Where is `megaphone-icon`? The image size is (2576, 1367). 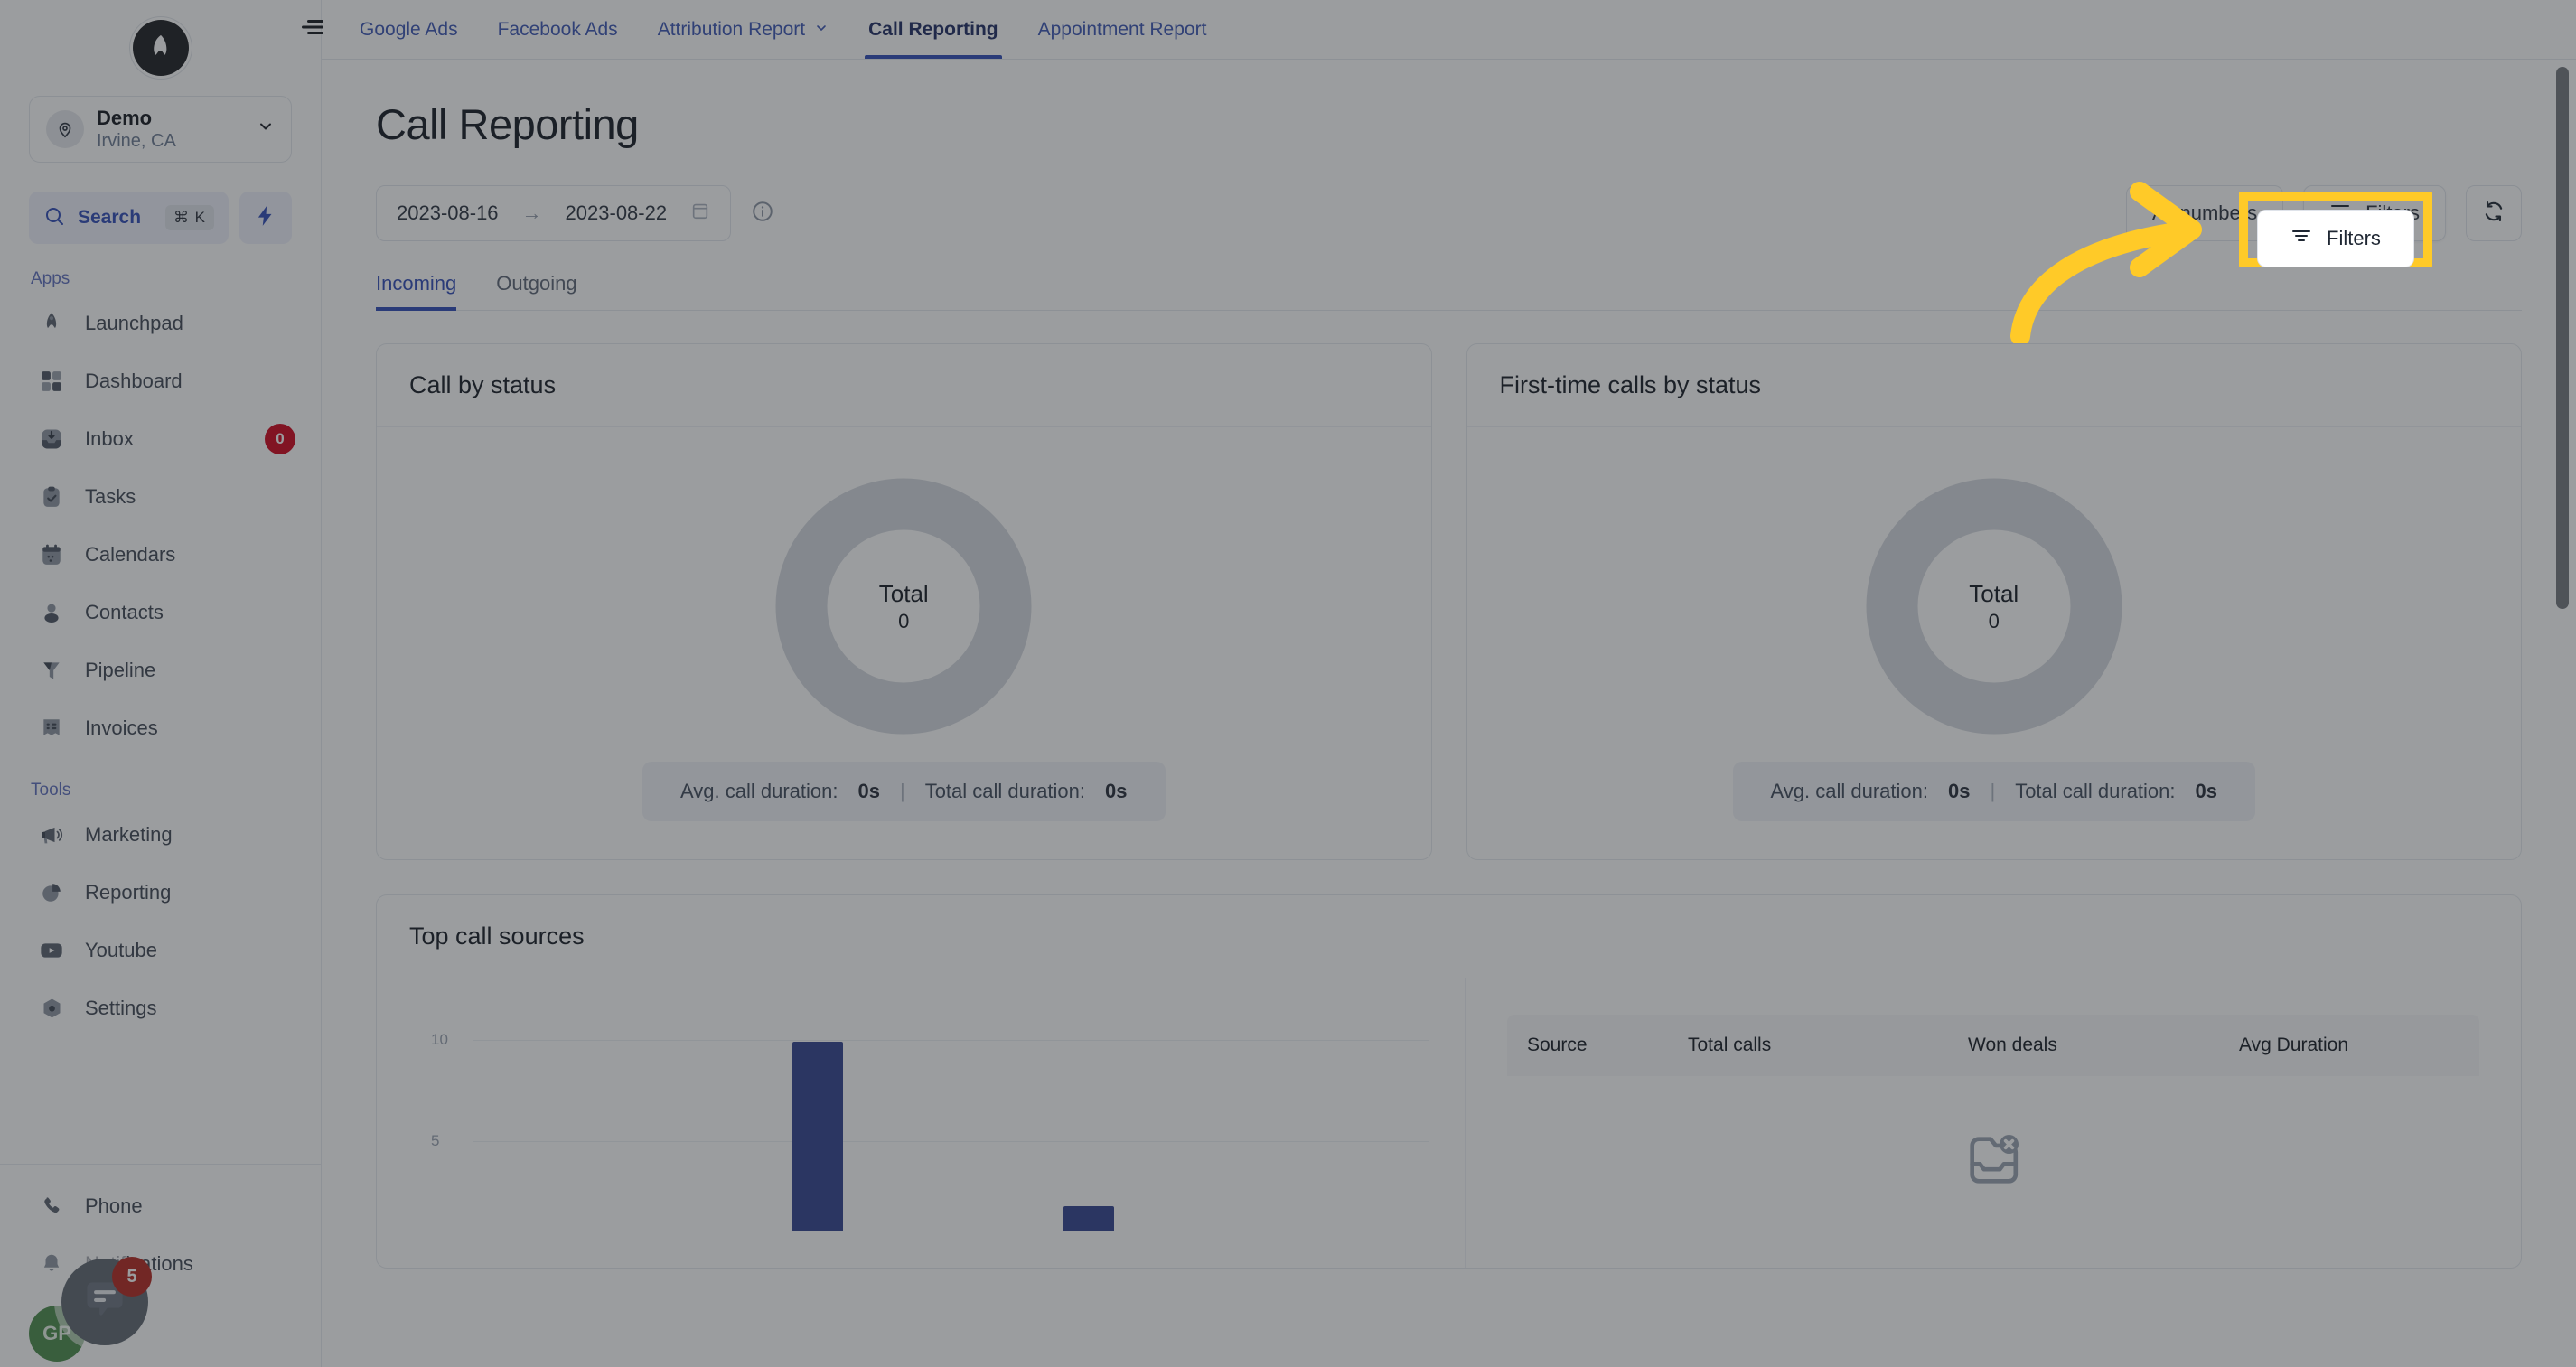 megaphone-icon is located at coordinates (51, 834).